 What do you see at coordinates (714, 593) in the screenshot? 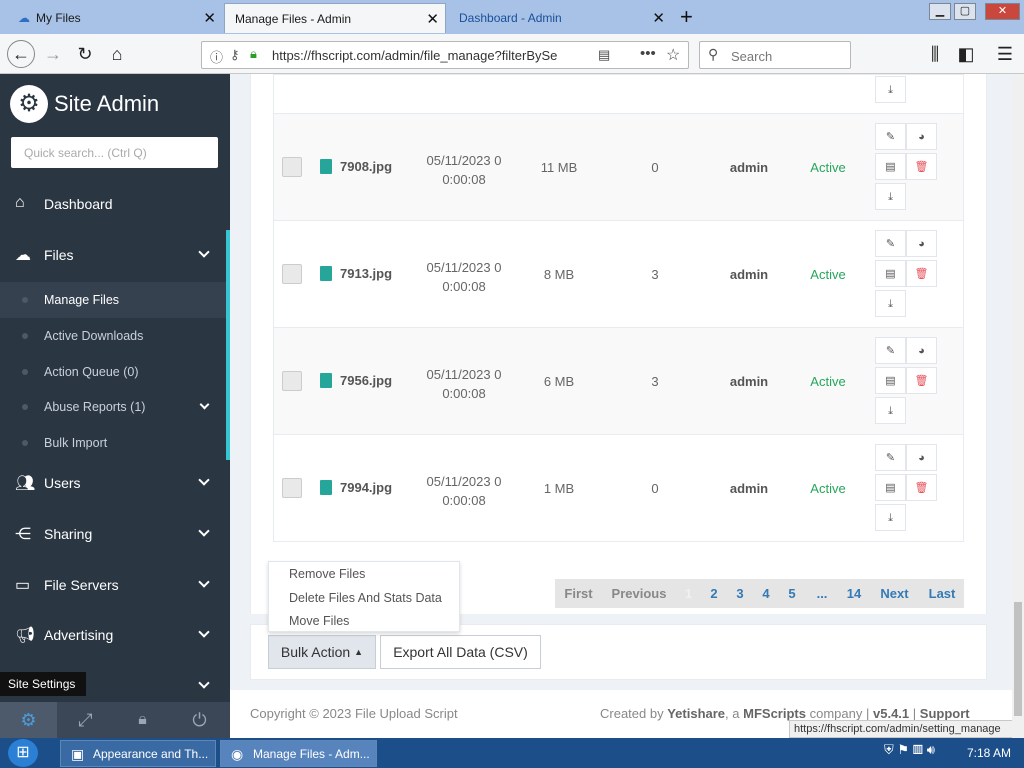
I see `pagination-page: 2` at bounding box center [714, 593].